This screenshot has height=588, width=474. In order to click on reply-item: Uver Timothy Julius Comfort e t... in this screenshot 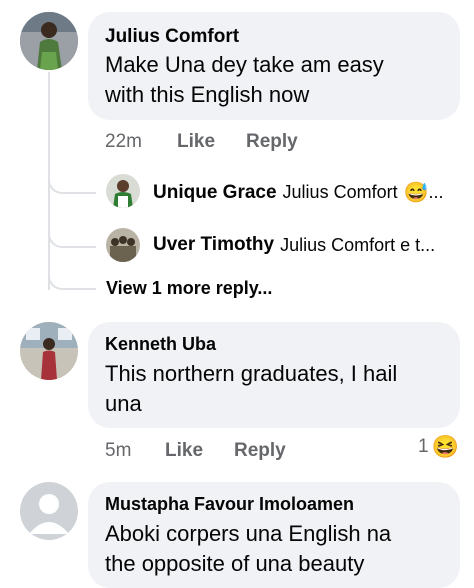, I will do `click(294, 245)`.